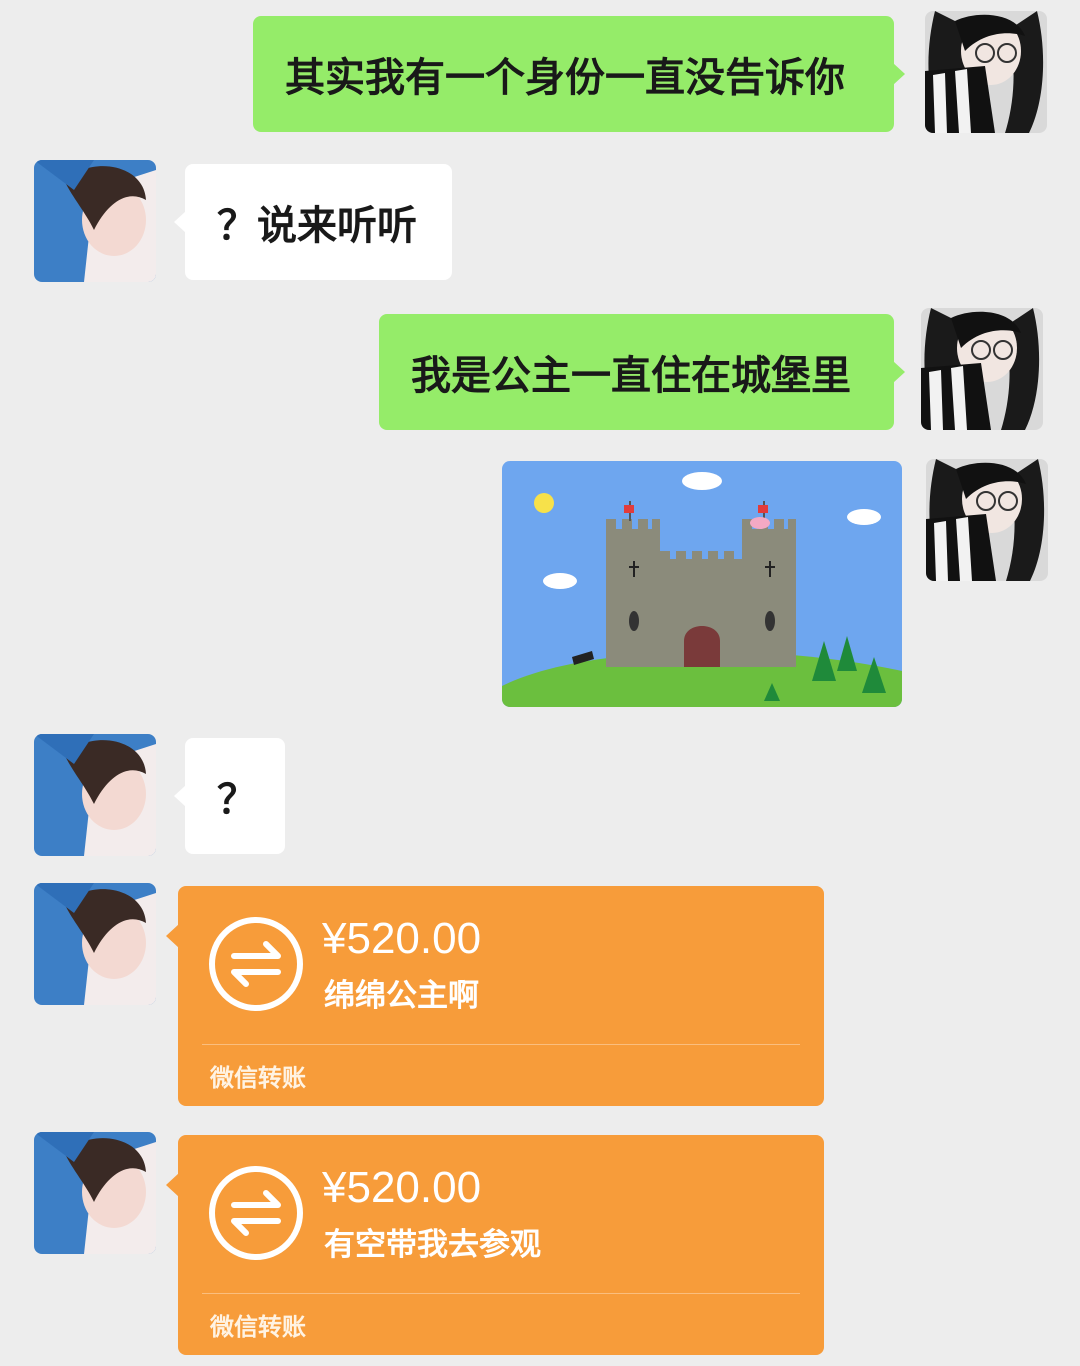  I want to click on transfer-card: ¥520.00 有空带我去参观 微信转账, so click(495, 1245).